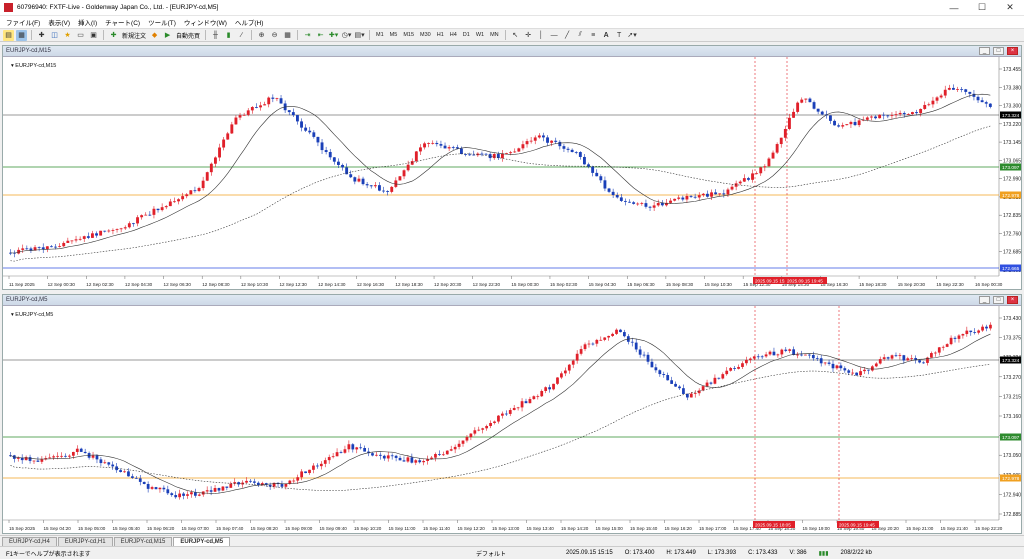  What do you see at coordinates (606, 35) in the screenshot?
I see `text-icon: A` at bounding box center [606, 35].